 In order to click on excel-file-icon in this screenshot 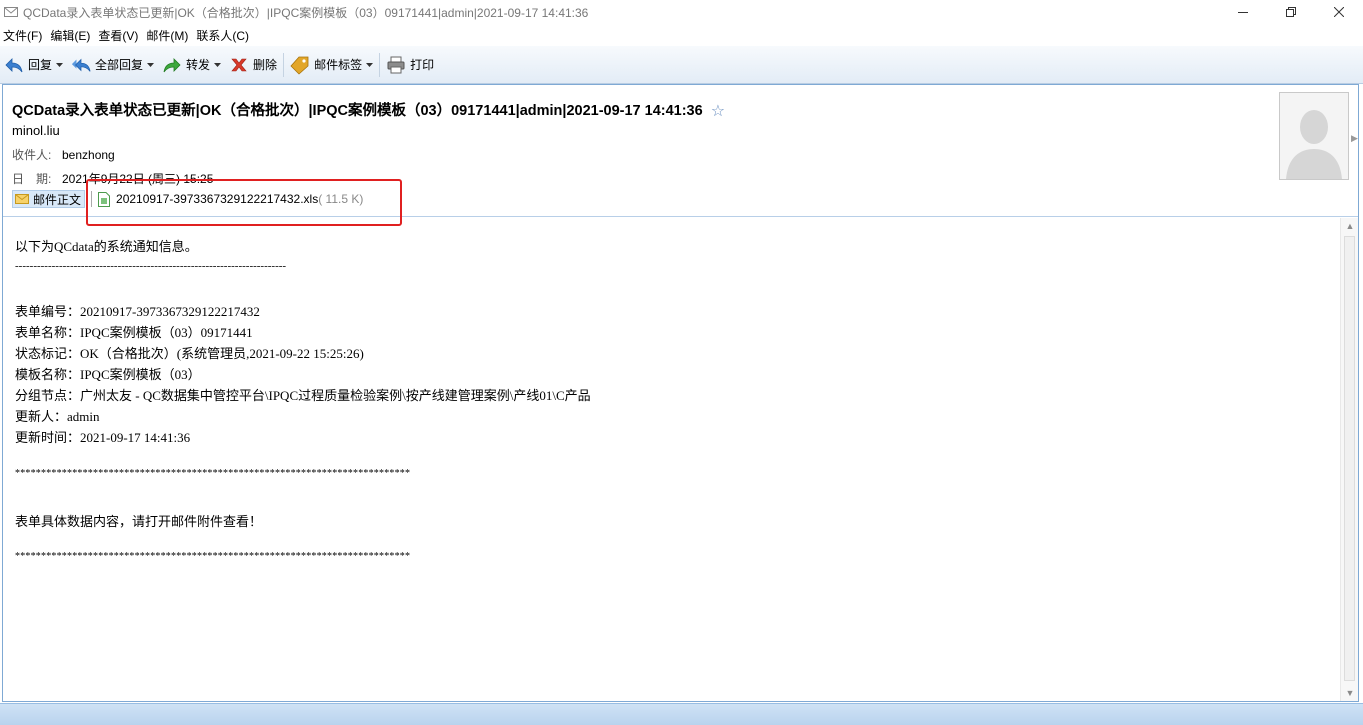, I will do `click(104, 199)`.